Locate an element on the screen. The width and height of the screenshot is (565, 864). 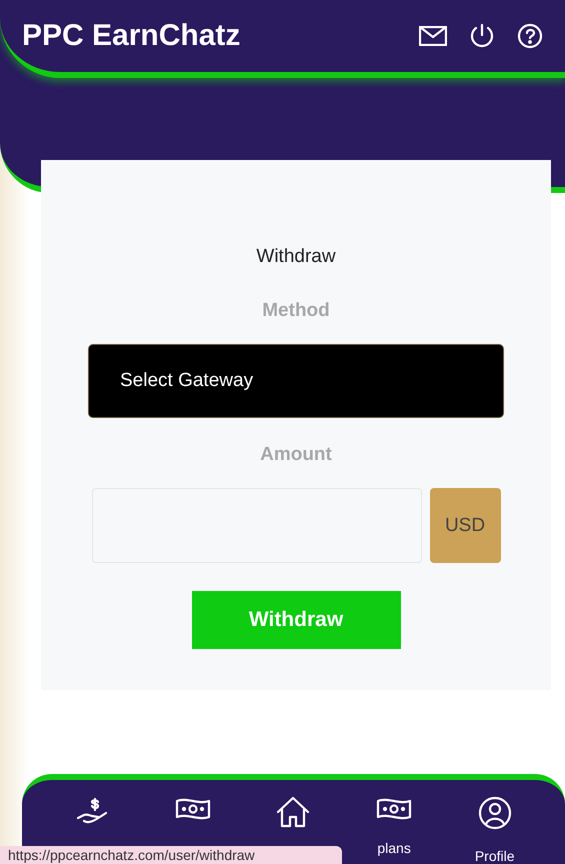
nav-item: Profile is located at coordinates (495, 830).